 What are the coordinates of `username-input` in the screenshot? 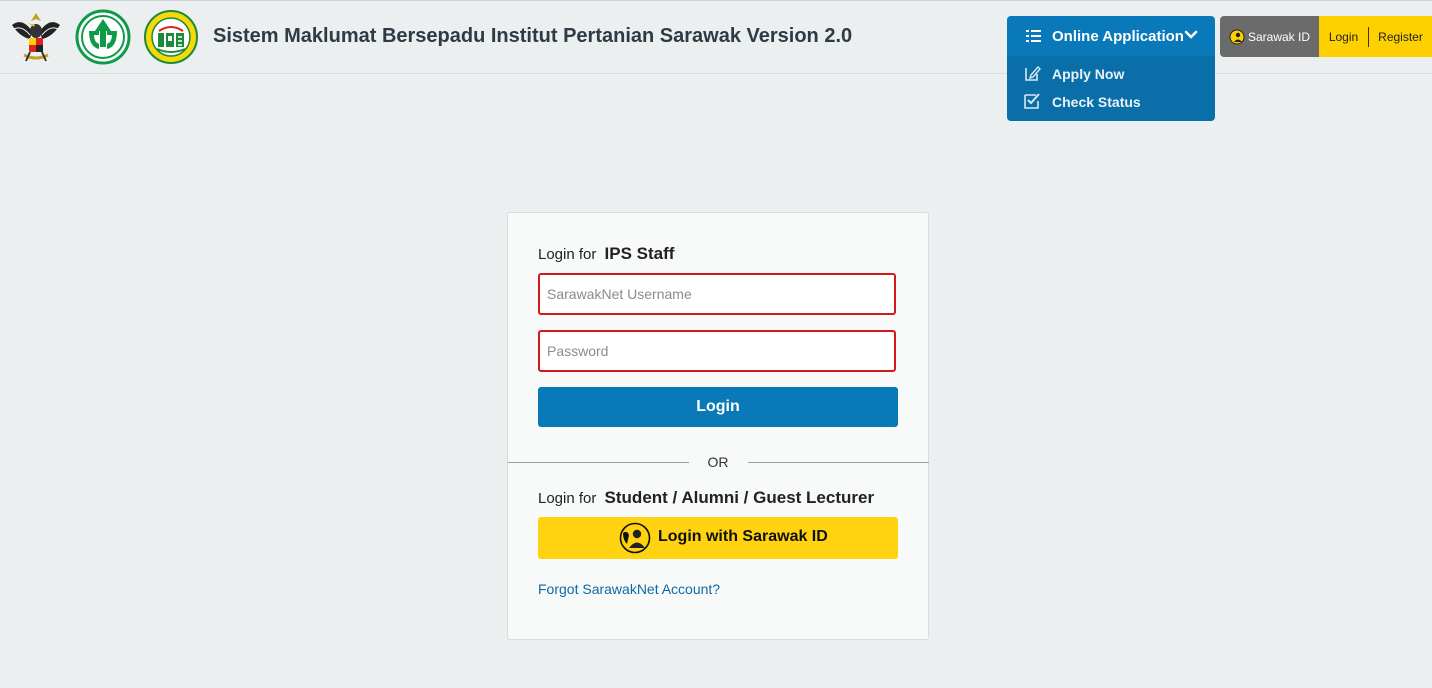 It's located at (717, 294).